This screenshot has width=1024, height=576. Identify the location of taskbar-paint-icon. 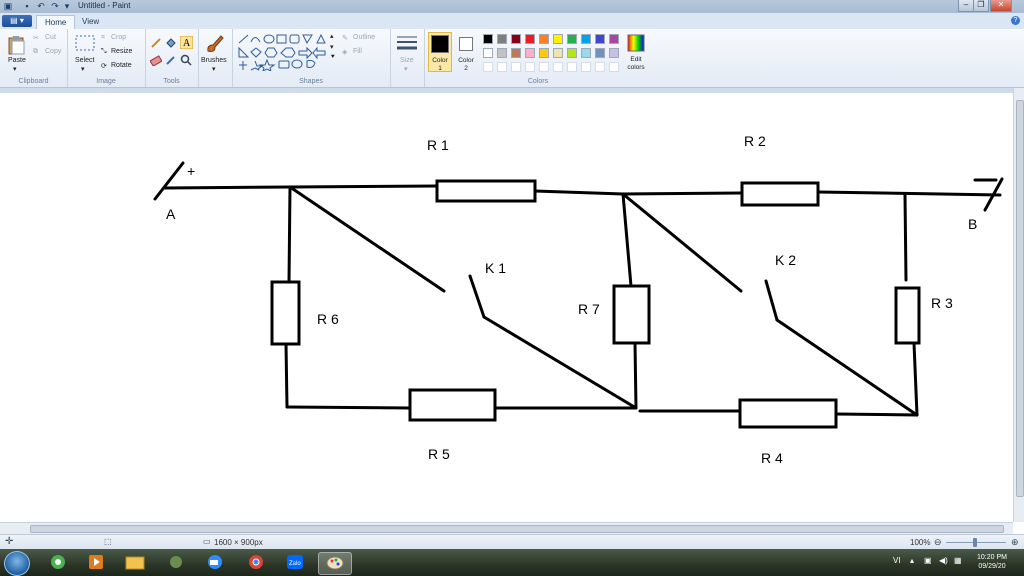
(335, 563).